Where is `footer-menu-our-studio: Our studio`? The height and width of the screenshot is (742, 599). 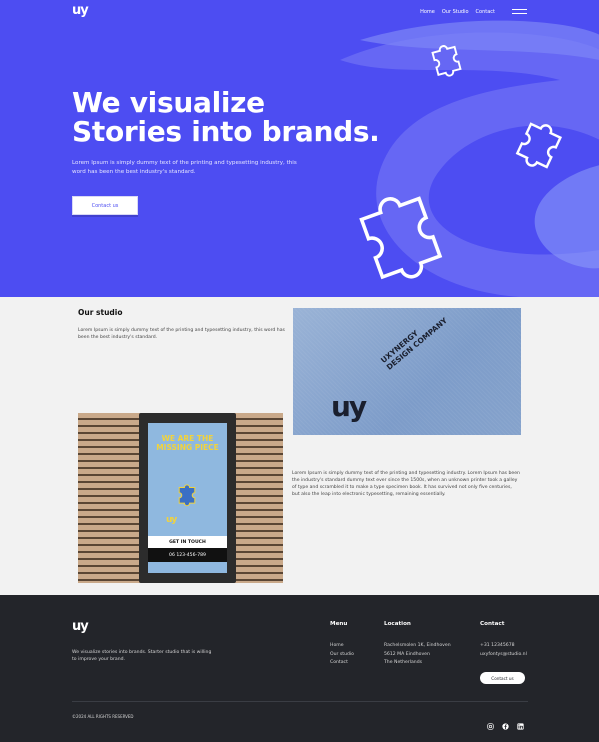 footer-menu-our-studio: Our studio is located at coordinates (342, 655).